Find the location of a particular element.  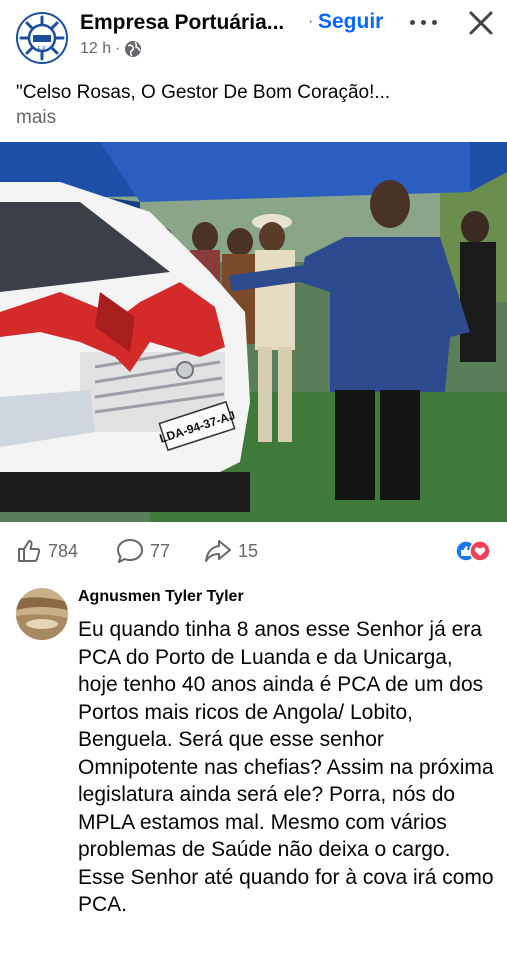

more-options-icon is located at coordinates (424, 22).